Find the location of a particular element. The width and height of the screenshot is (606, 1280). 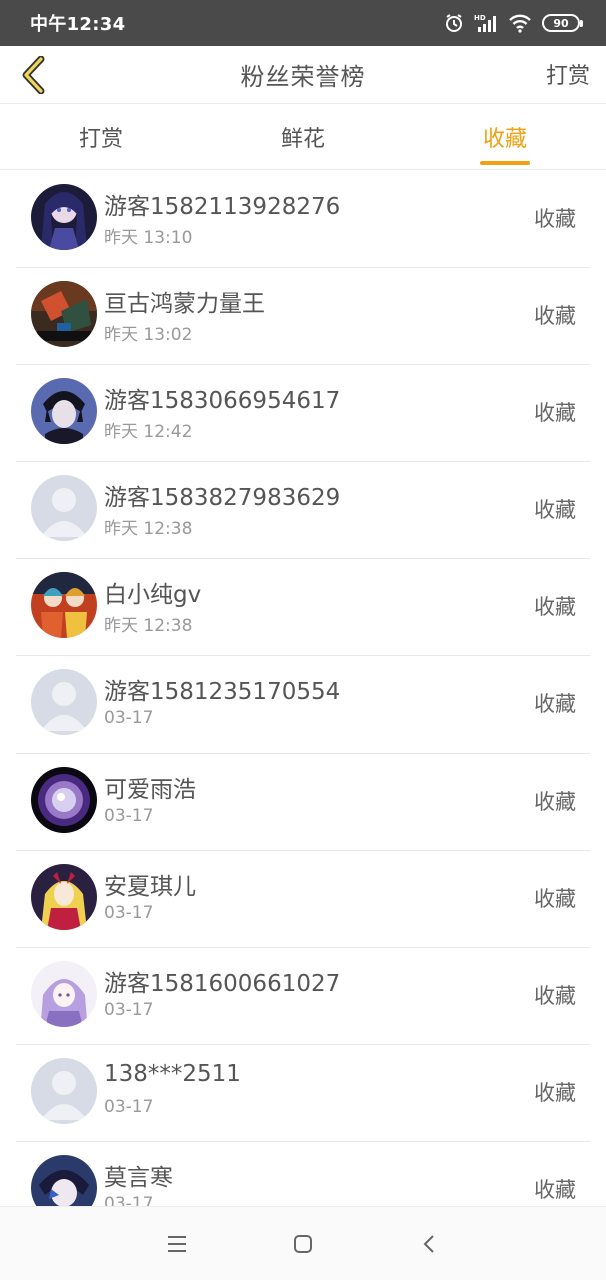

alarm-icon is located at coordinates (454, 23).